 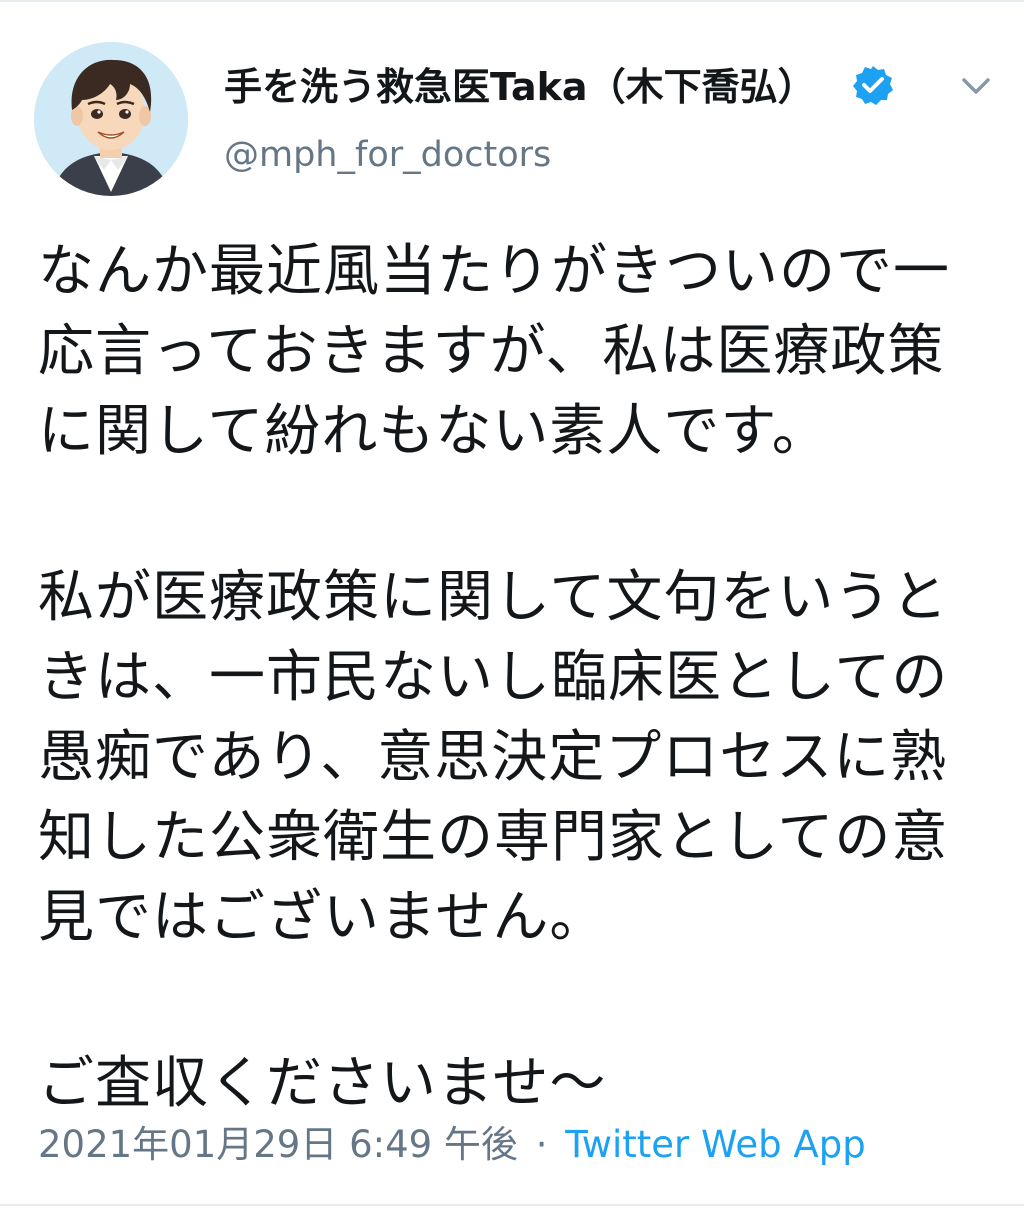 I want to click on avatar, so click(x=111, y=119).